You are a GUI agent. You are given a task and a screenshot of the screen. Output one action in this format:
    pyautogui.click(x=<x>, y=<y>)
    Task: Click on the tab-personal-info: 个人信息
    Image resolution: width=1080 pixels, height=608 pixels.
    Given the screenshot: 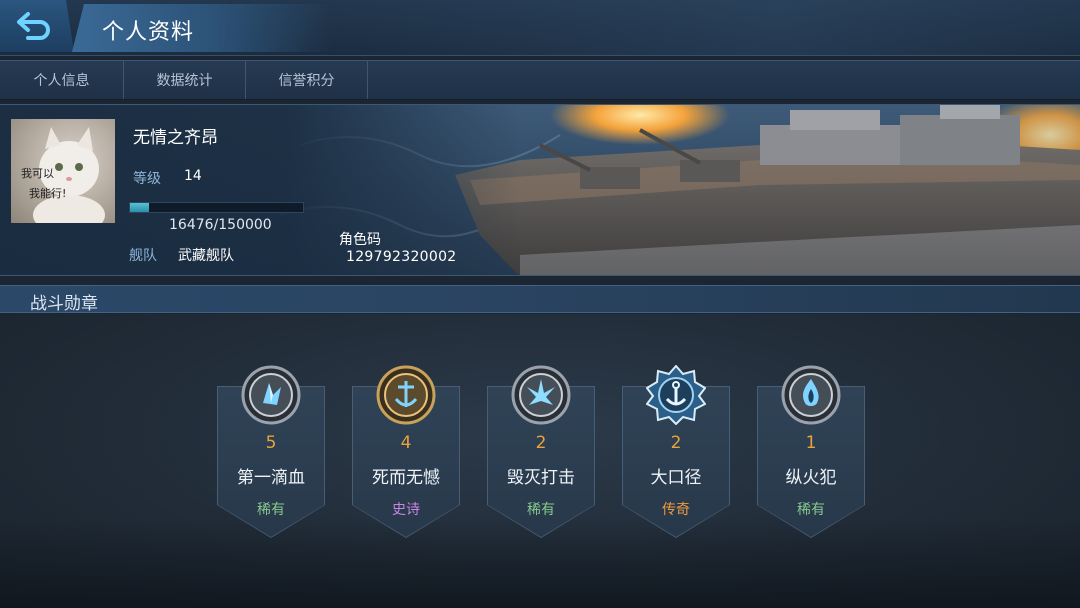 What is the action you would take?
    pyautogui.click(x=62, y=80)
    